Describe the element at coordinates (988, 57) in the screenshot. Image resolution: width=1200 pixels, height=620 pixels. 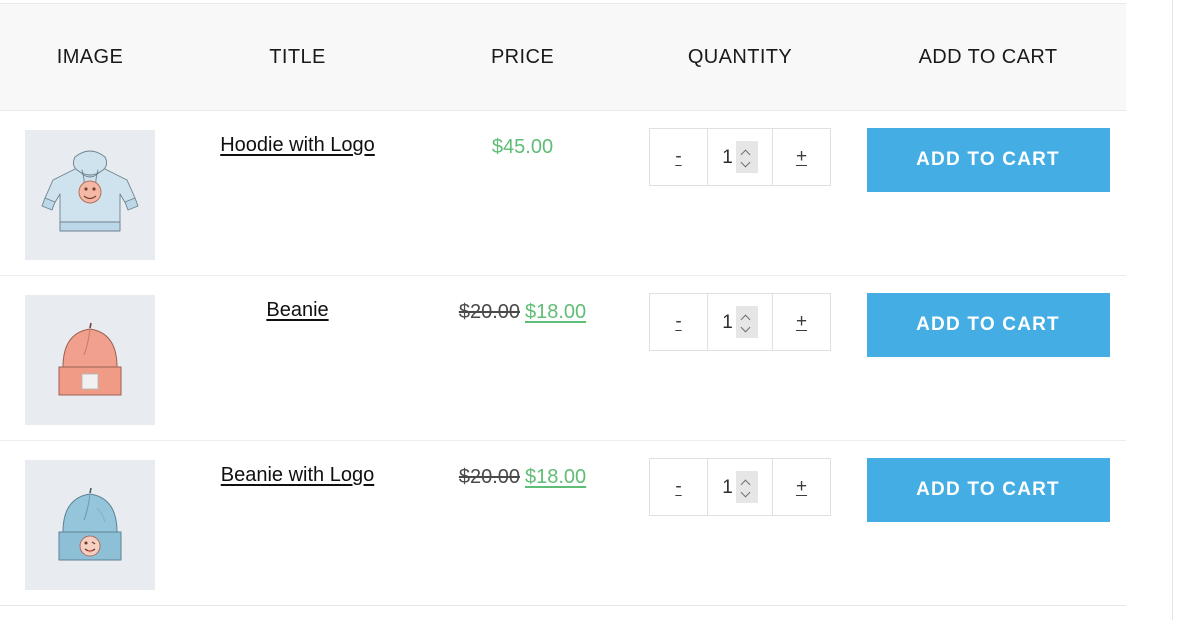
I see `column-header-add-to-cart: ADD TO CART` at that location.